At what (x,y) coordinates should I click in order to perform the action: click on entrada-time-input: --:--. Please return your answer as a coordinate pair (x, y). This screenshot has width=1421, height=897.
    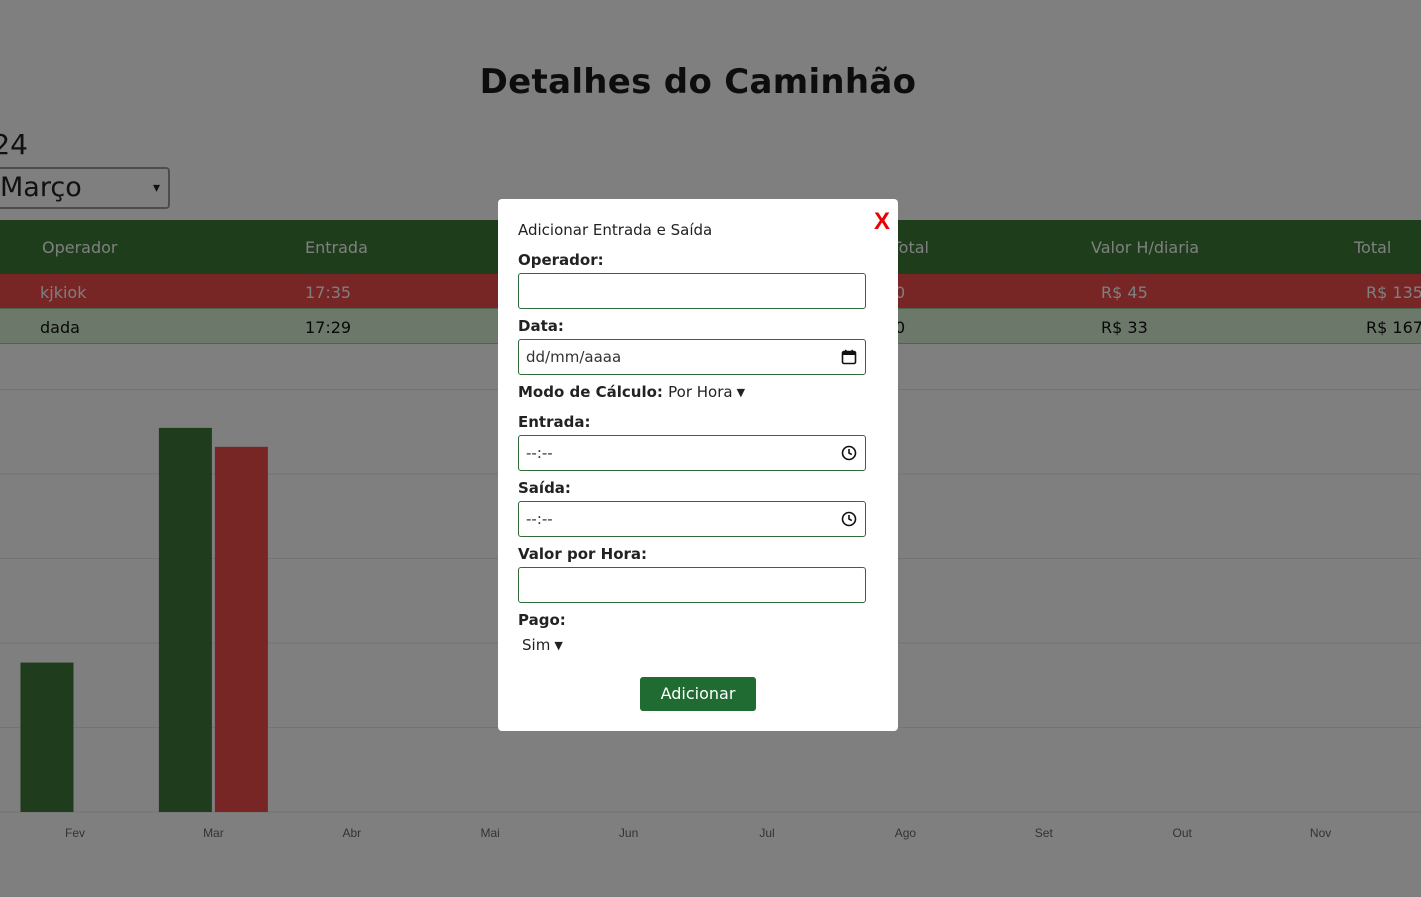
    Looking at the image, I should click on (692, 453).